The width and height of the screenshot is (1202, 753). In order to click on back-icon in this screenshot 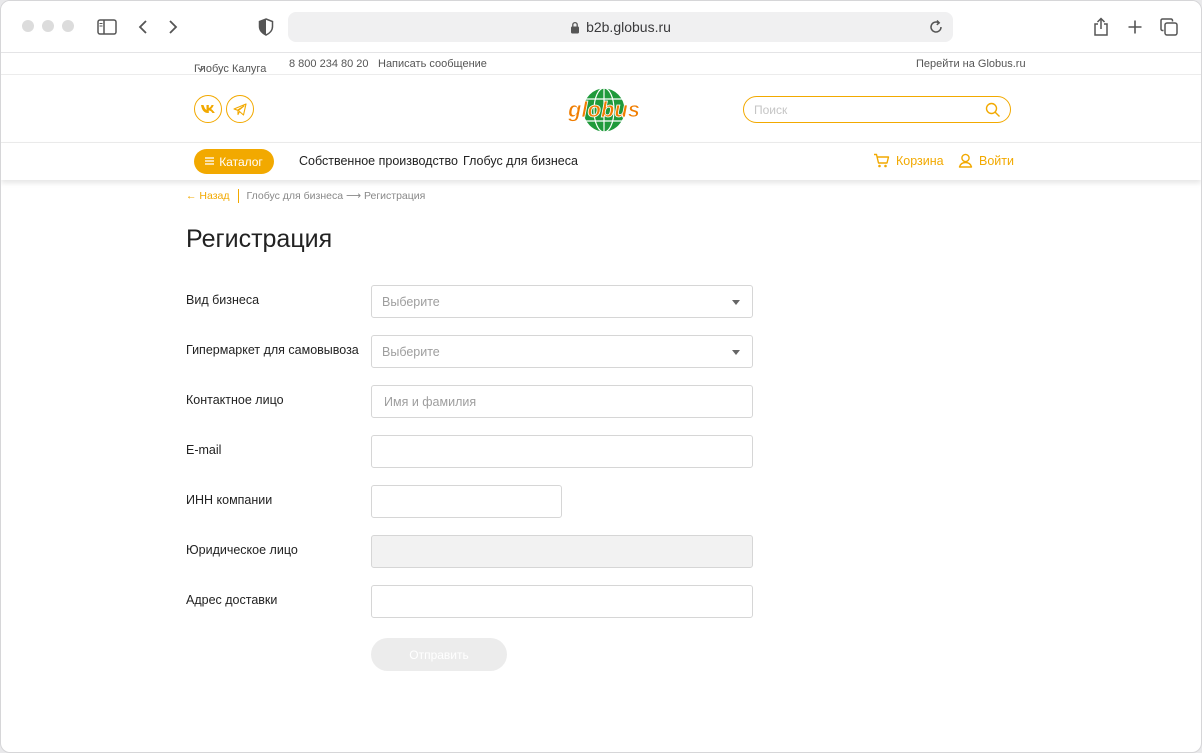, I will do `click(143, 27)`.